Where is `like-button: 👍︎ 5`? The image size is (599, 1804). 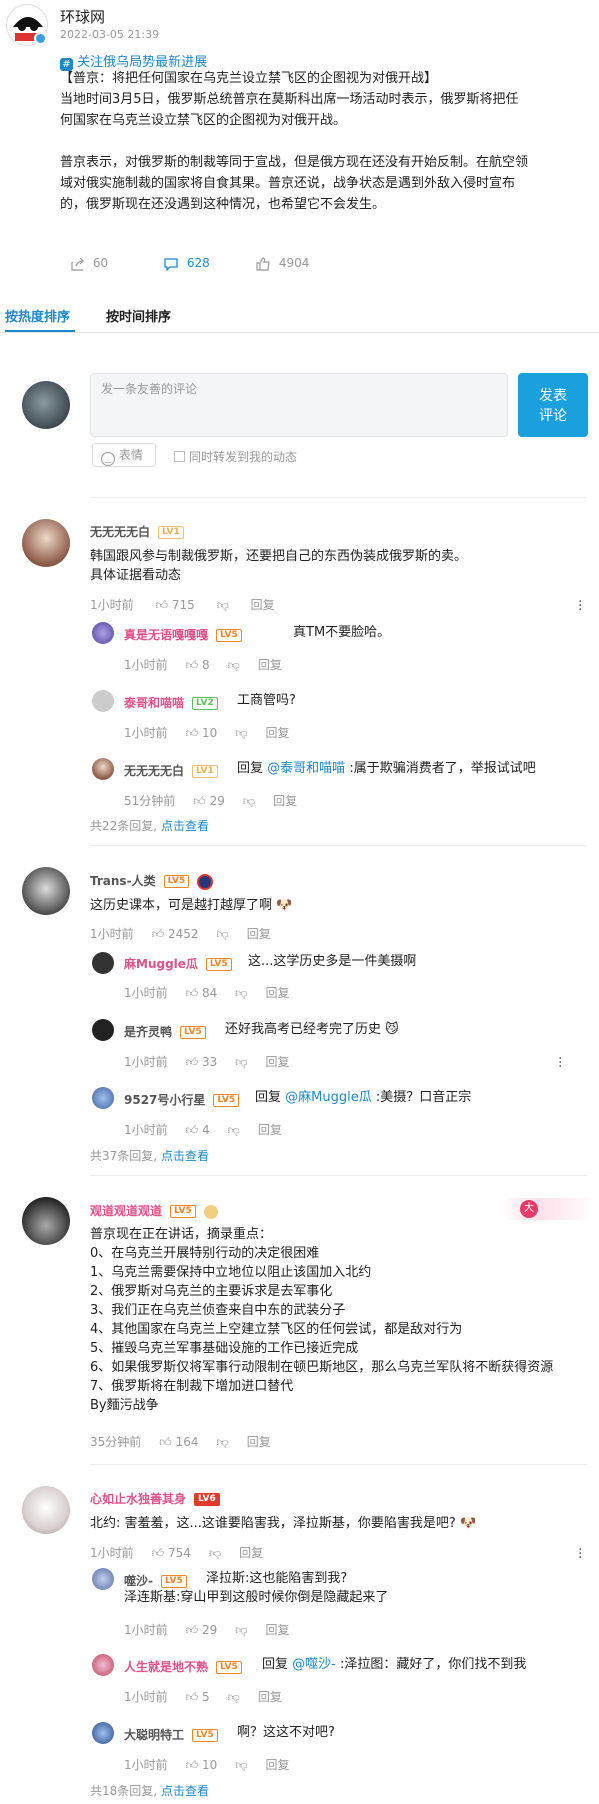
like-button: 👍︎ 5 is located at coordinates (198, 1697).